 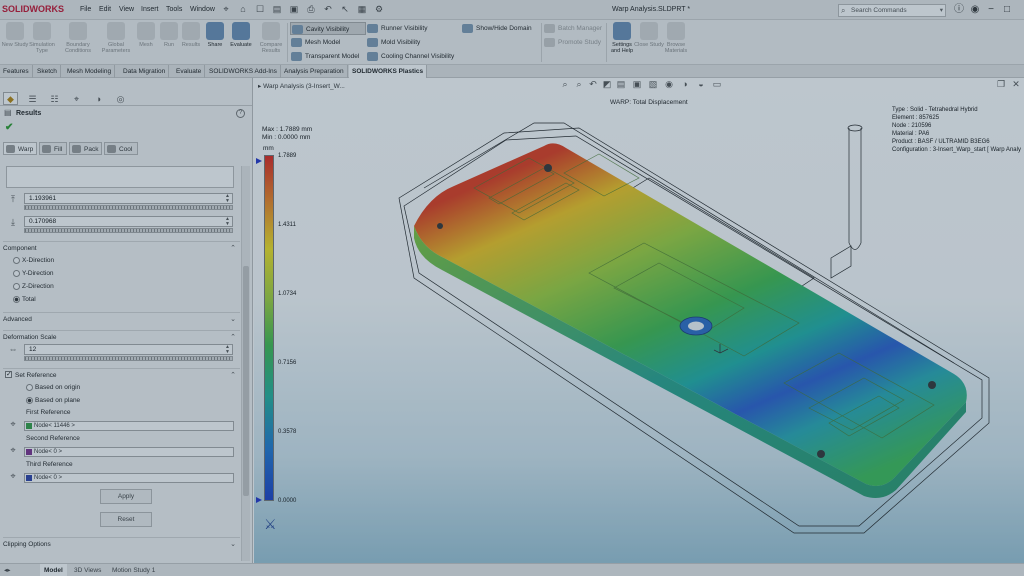 I want to click on batch-manager-button: Batch Manager, so click(x=574, y=28).